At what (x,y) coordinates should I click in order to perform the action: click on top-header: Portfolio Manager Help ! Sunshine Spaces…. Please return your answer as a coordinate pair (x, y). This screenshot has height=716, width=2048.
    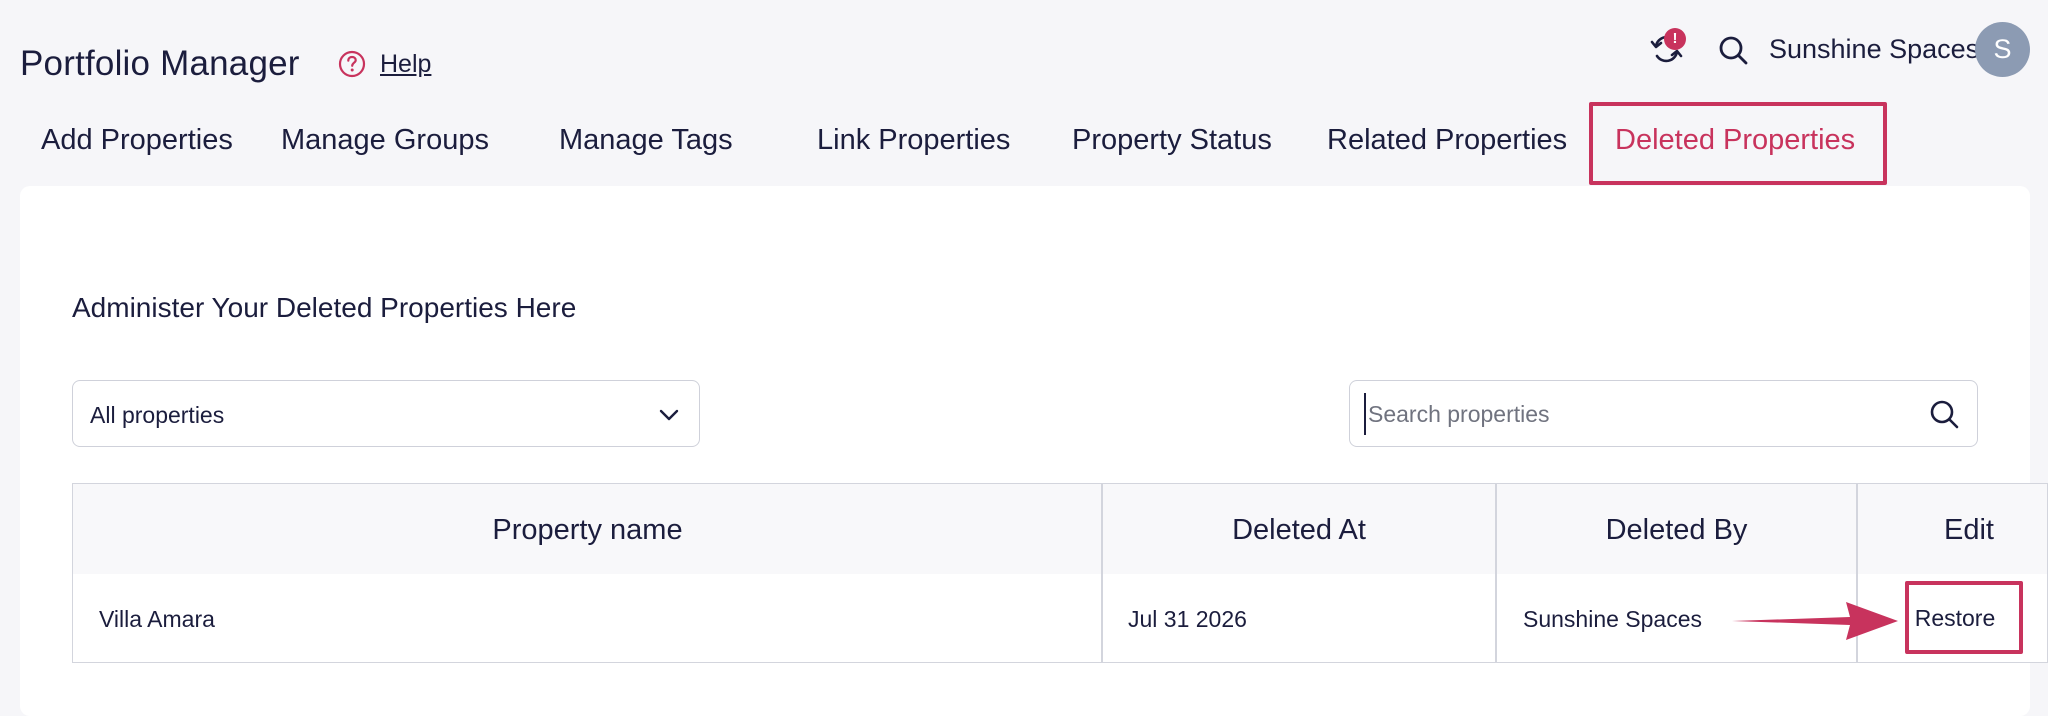
    Looking at the image, I should click on (1024, 50).